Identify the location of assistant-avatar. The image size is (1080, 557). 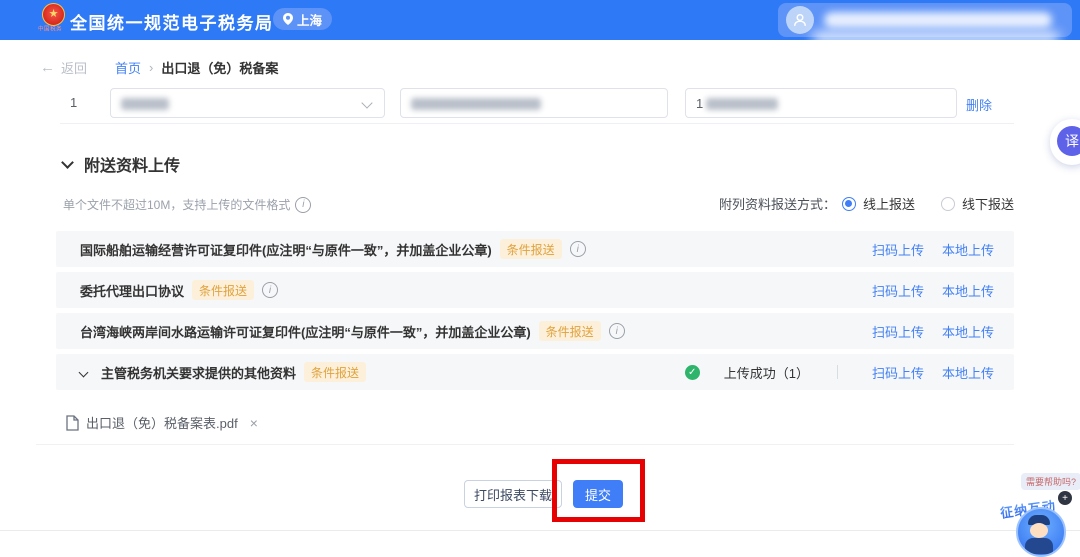
(1041, 532).